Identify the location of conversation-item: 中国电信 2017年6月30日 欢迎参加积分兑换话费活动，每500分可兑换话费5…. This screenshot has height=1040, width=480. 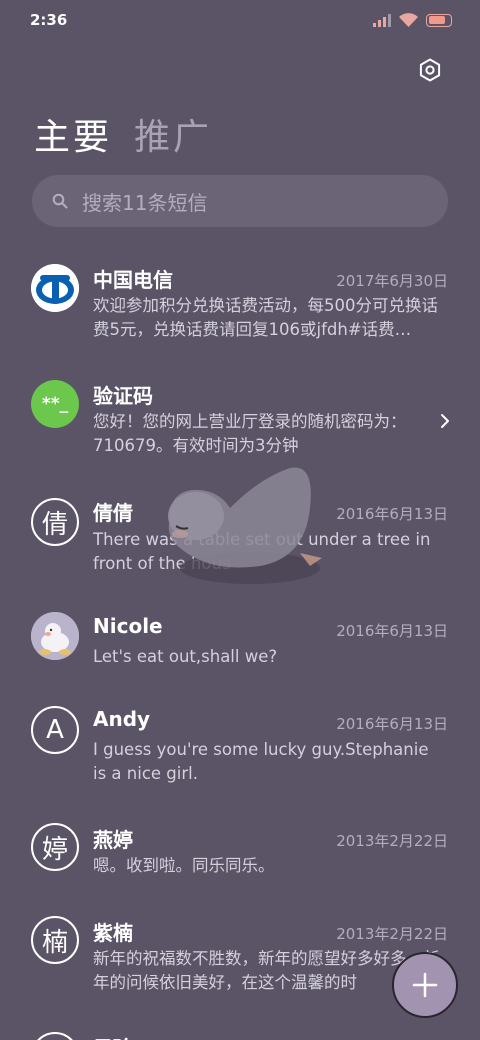
(240, 307).